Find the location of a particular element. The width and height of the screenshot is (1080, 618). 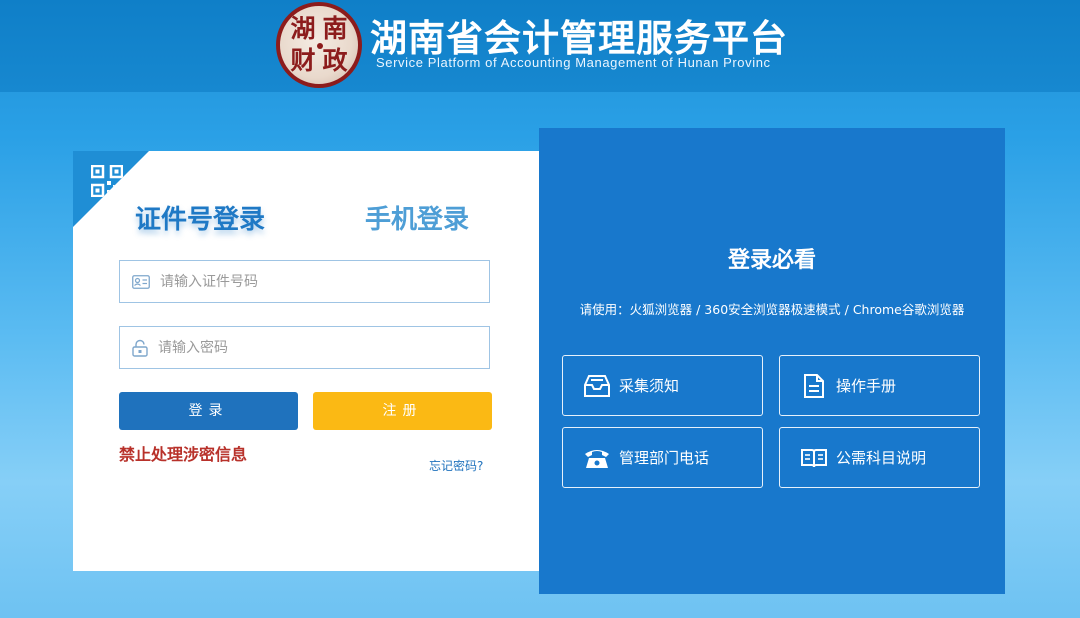

seal-char: 南 is located at coordinates (335, 28).